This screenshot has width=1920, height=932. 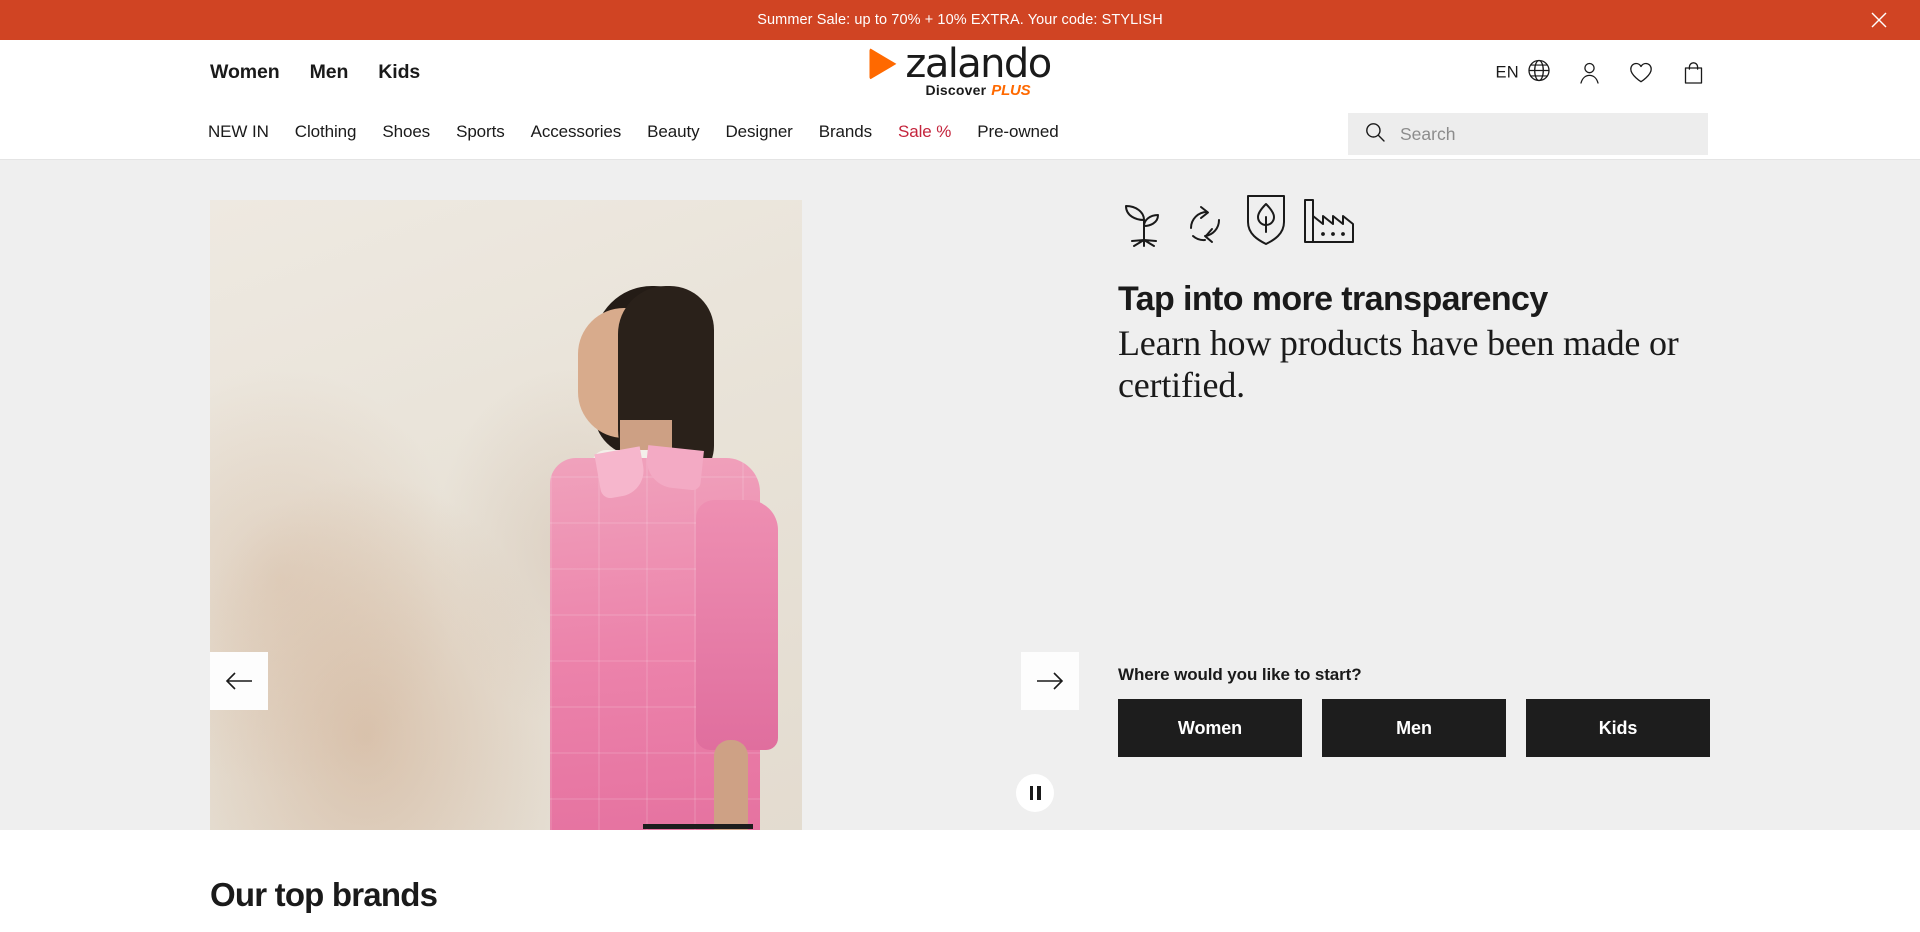 I want to click on header-top-row: Women Men Kids zalando Discover PLUS EN, so click(x=960, y=72).